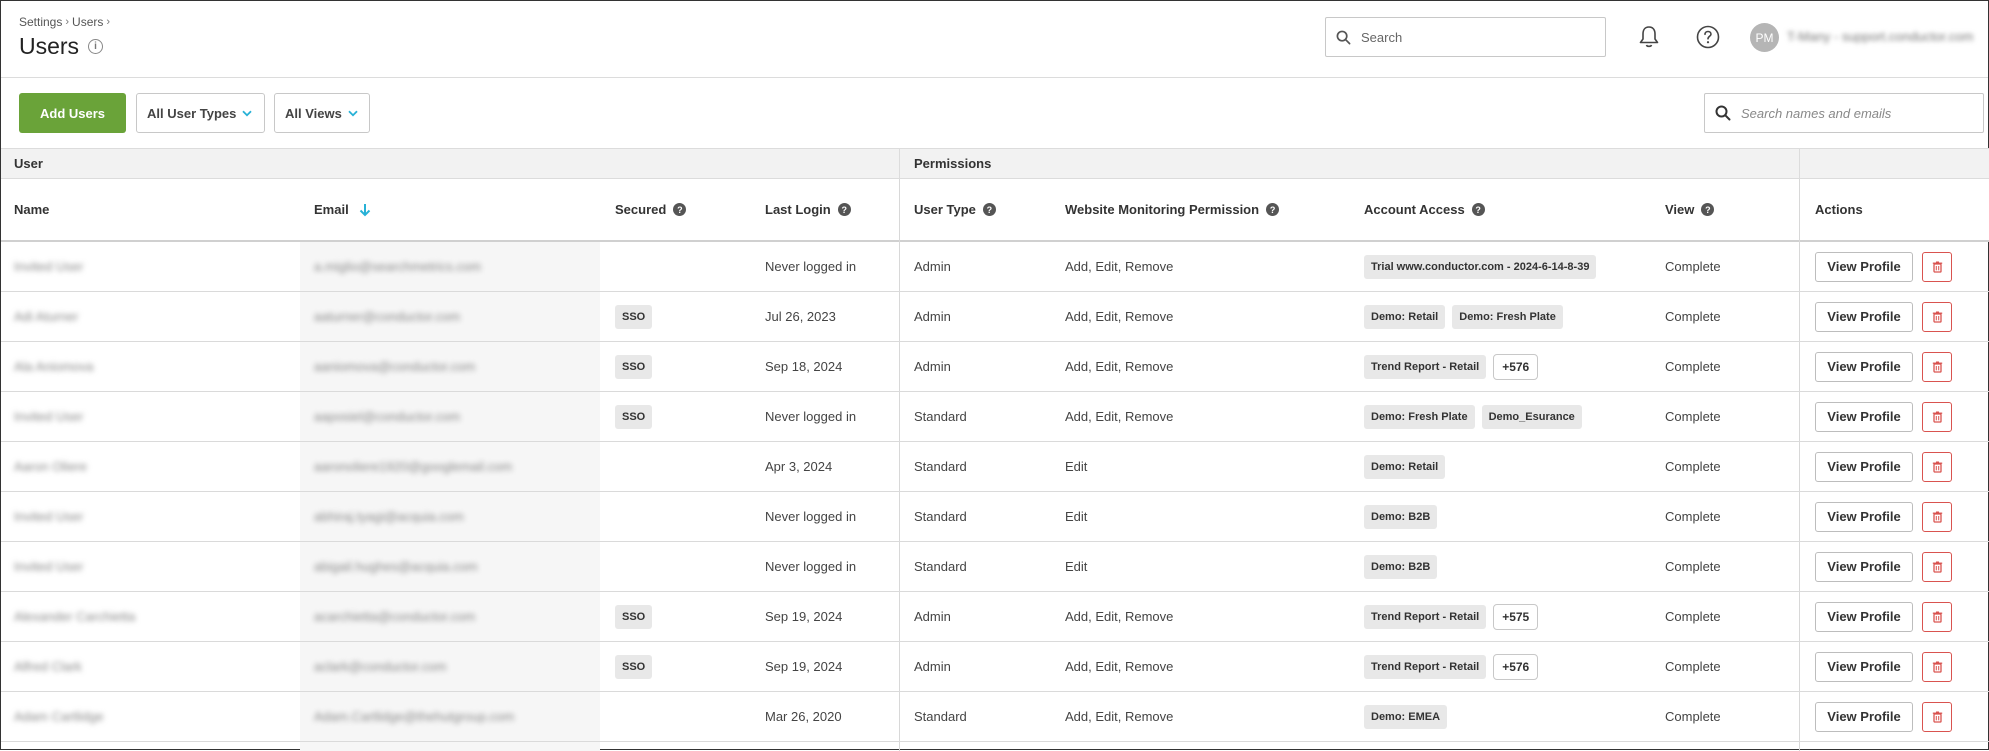 The width and height of the screenshot is (1989, 751). What do you see at coordinates (1343, 37) in the screenshot?
I see `search-icon` at bounding box center [1343, 37].